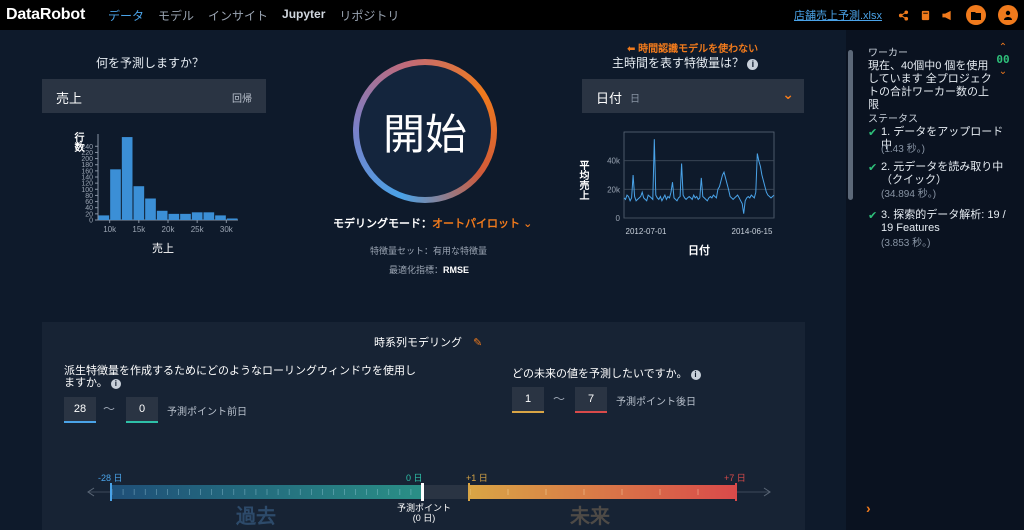  I want to click on time-feature-dropdown: 日付 日 ⌄, so click(693, 96).